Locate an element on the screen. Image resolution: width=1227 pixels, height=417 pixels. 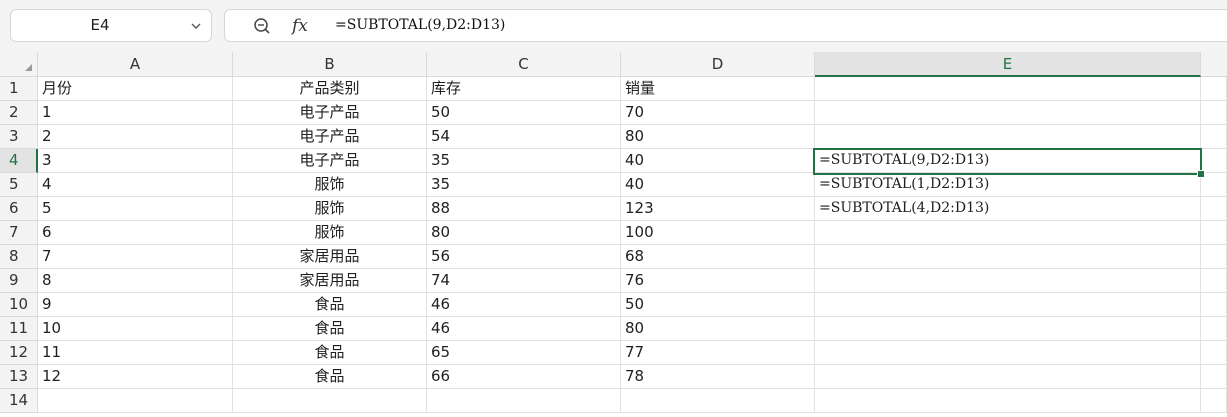
cell-a12: 11 is located at coordinates (135, 353).